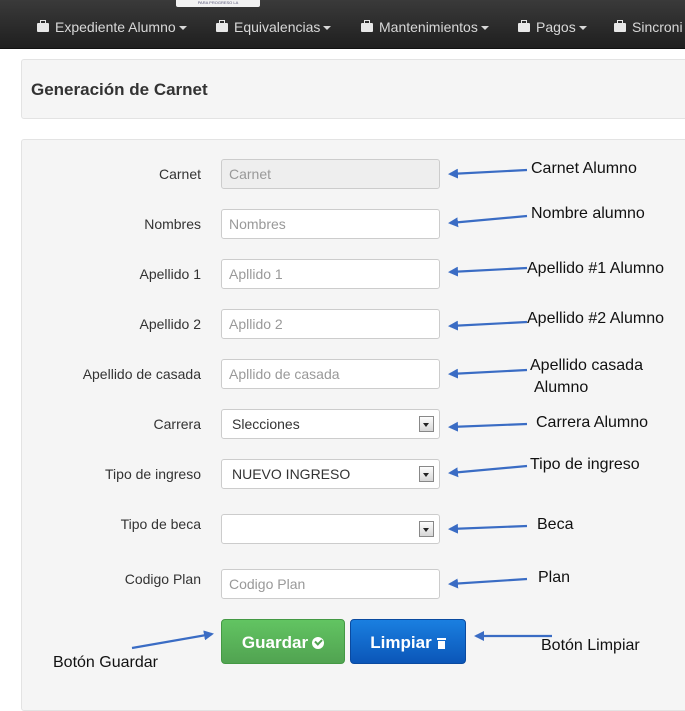 This screenshot has width=685, height=711. What do you see at coordinates (590, 645) in the screenshot?
I see `annotation-limpiar: Botón Limpiar` at bounding box center [590, 645].